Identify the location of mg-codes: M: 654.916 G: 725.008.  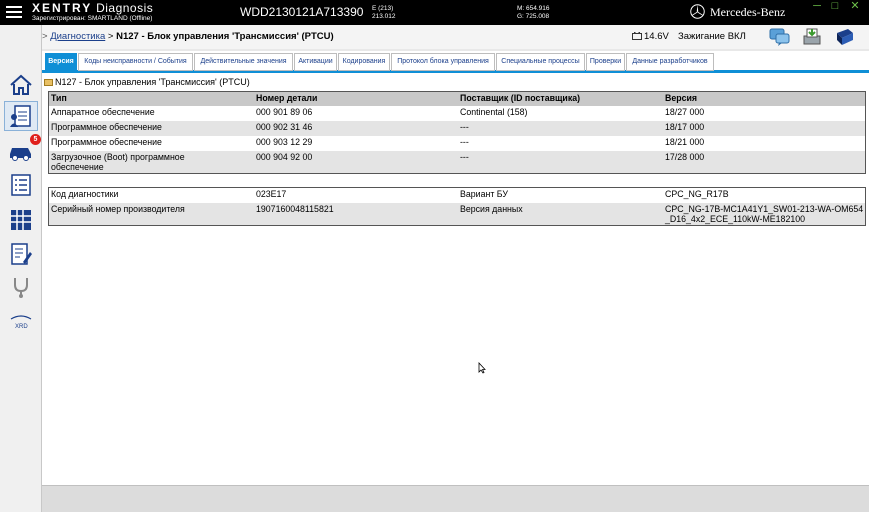
(533, 12).